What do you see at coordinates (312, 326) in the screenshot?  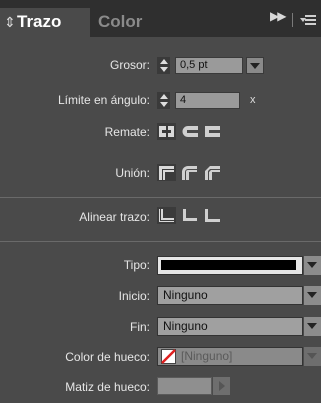 I see `end-dropdown-button` at bounding box center [312, 326].